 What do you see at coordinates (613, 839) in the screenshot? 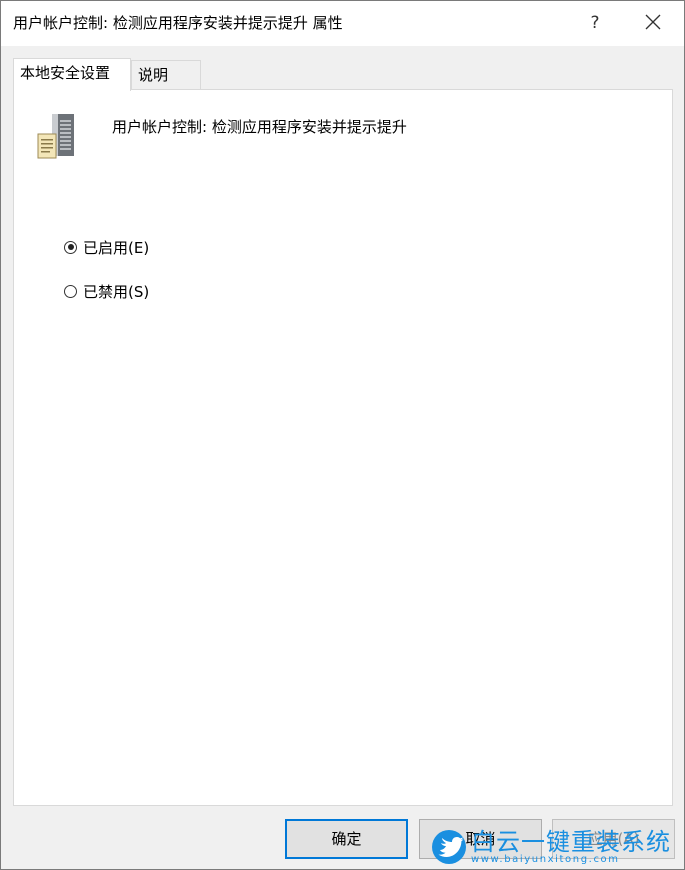
I see `apply-button: 应用(A)` at bounding box center [613, 839].